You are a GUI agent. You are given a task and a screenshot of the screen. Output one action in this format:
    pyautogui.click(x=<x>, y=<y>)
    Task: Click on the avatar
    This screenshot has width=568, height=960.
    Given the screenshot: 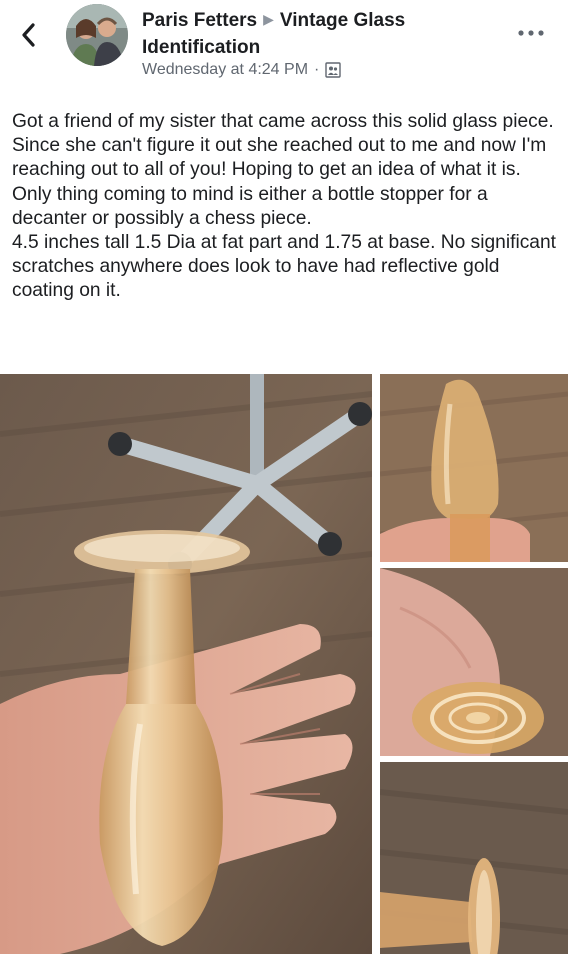 What is the action you would take?
    pyautogui.click(x=97, y=35)
    